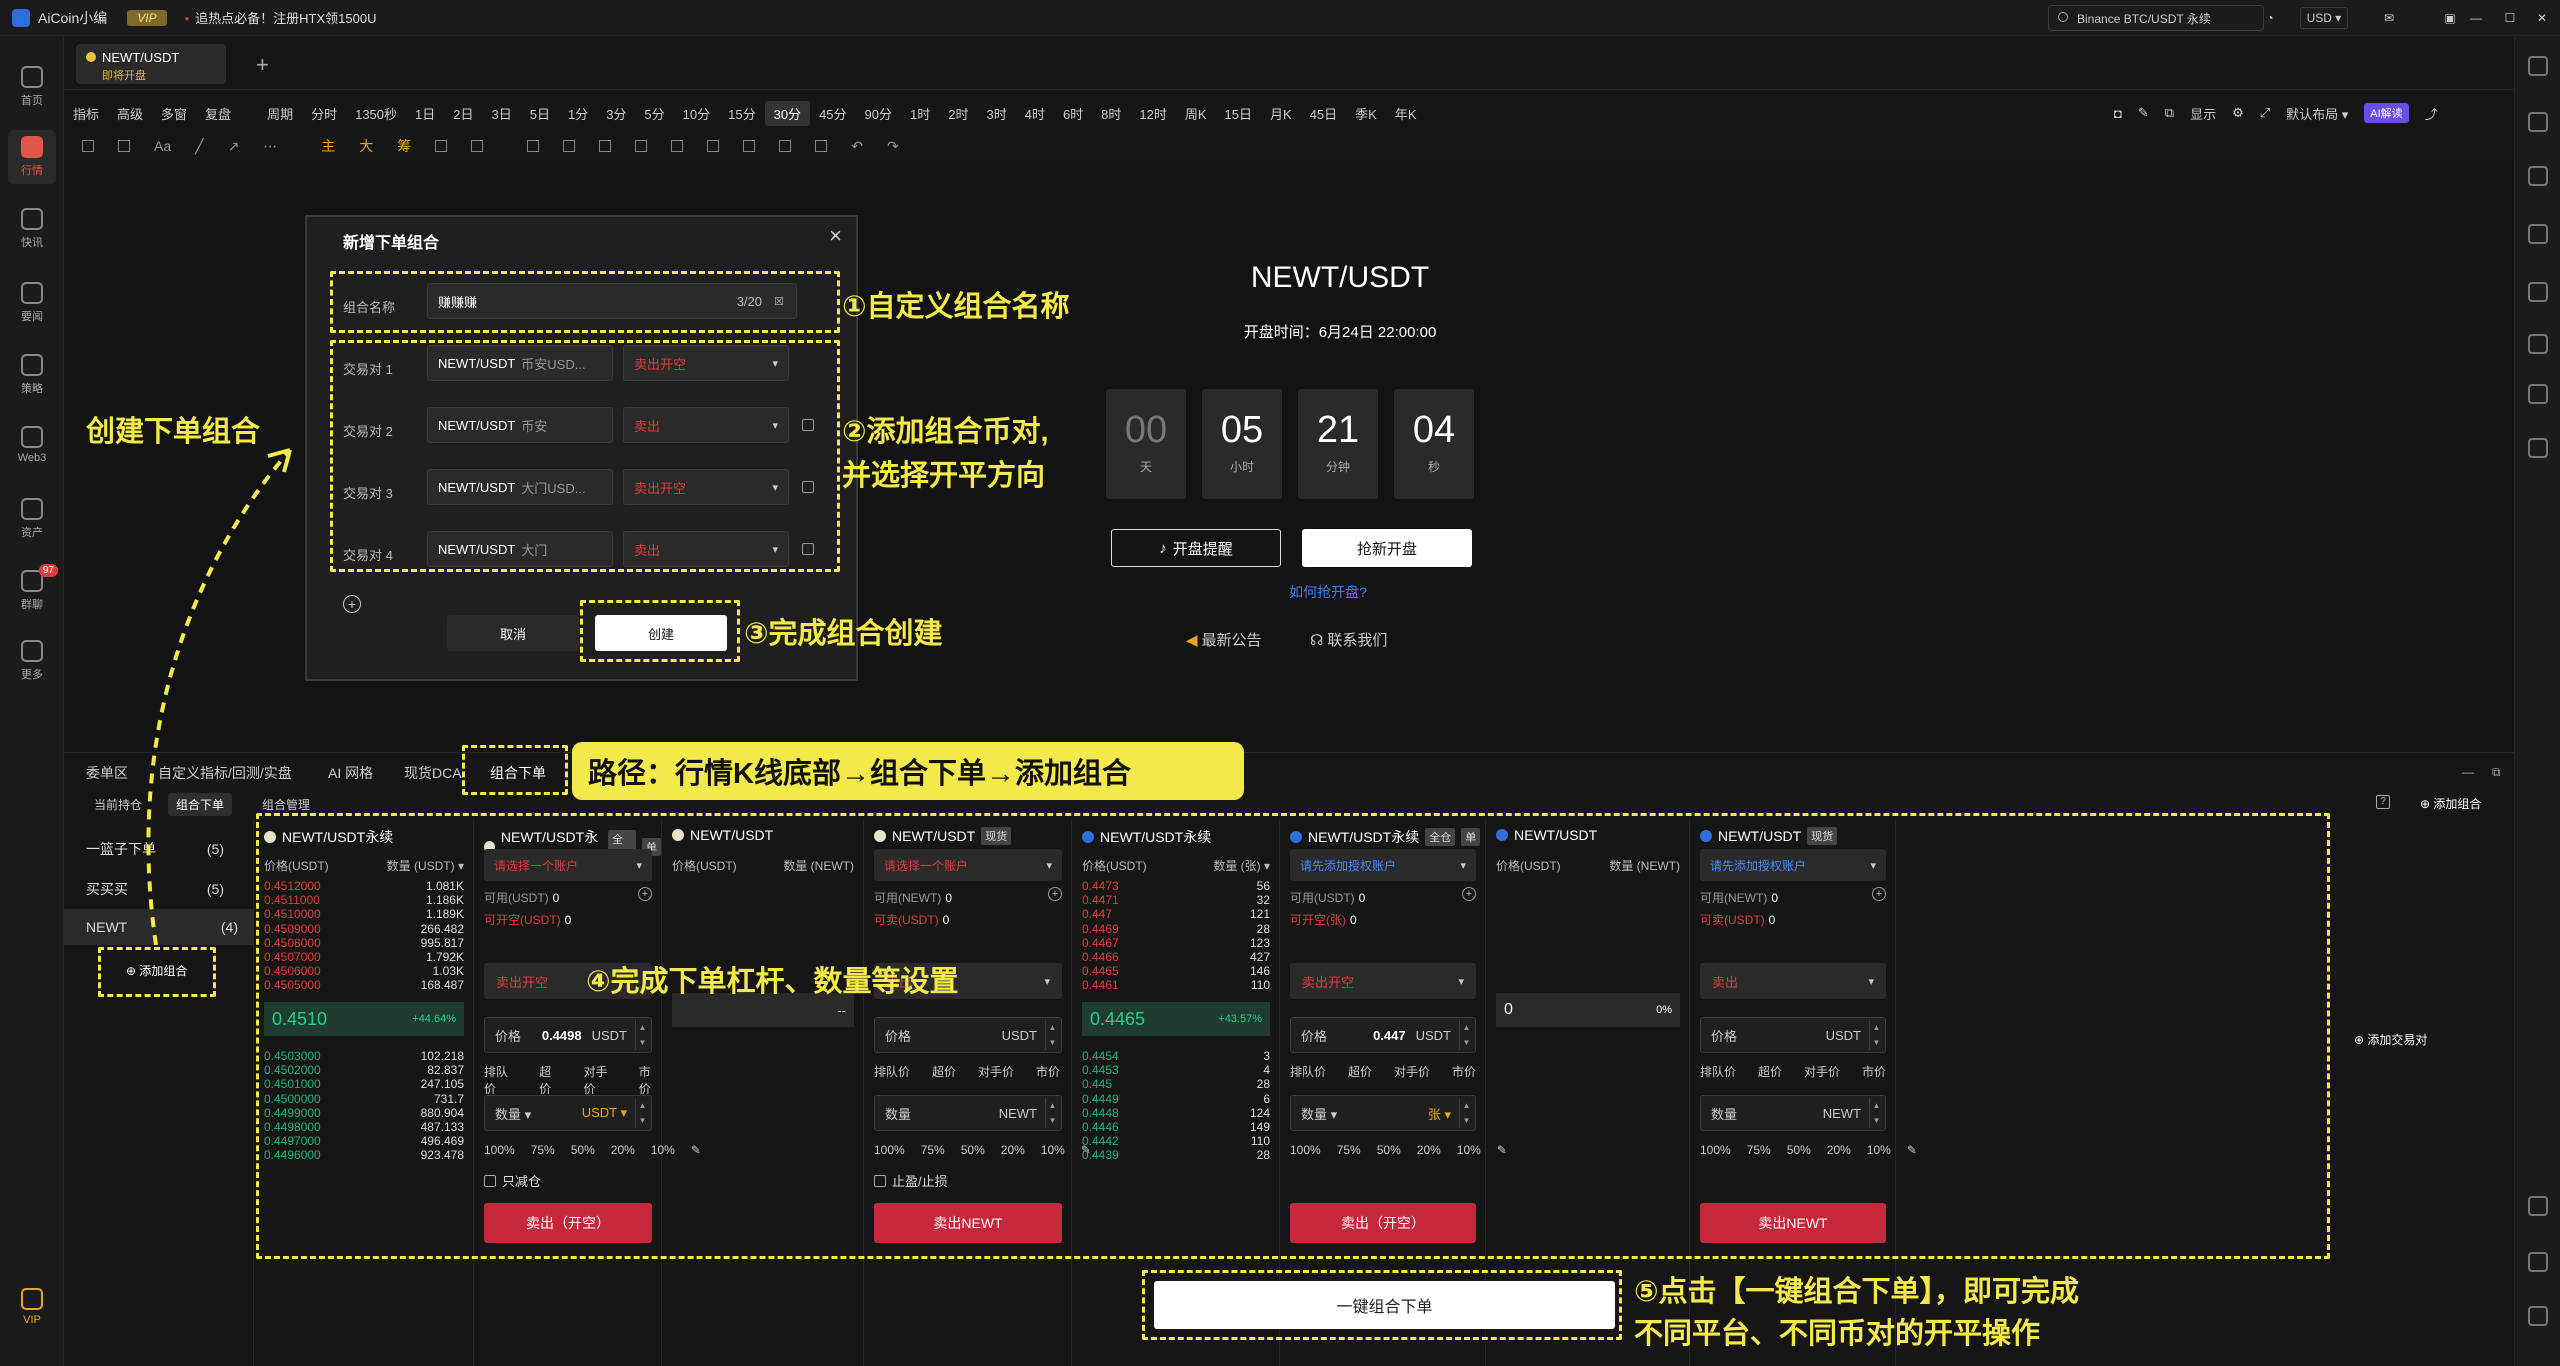 This screenshot has height=1366, width=2560. I want to click on period-item: 12时, so click(1152, 113).